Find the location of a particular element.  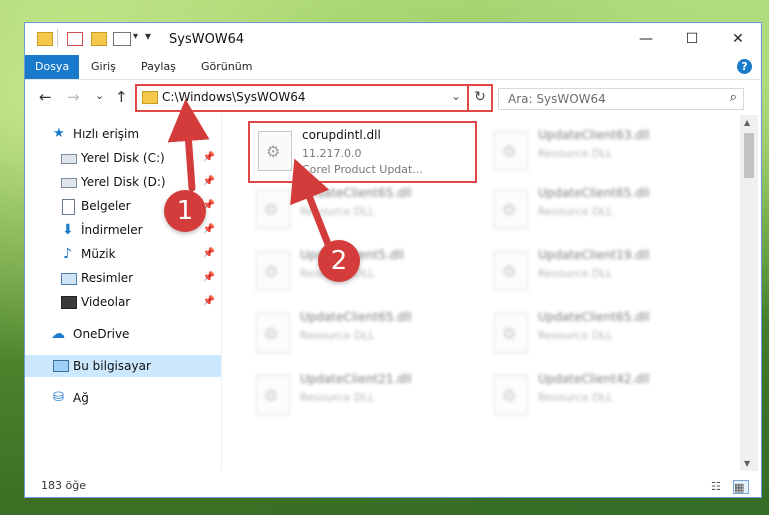

arrow-to-file is located at coordinates (311, 203).